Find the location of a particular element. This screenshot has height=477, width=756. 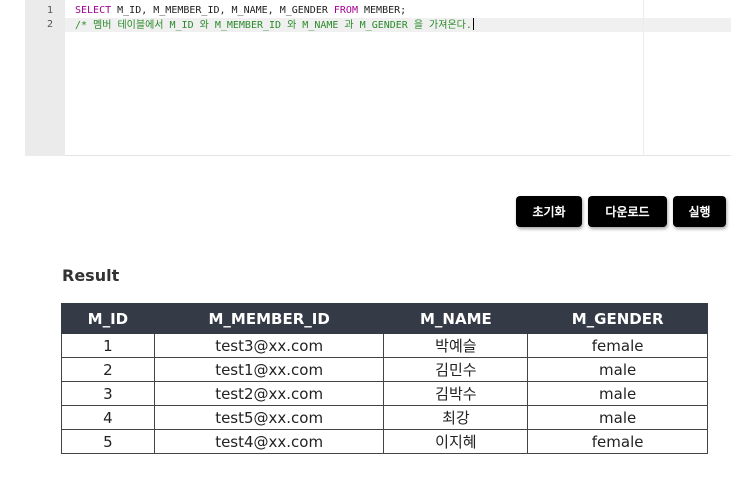

cell-m-id: 1 is located at coordinates (108, 345).